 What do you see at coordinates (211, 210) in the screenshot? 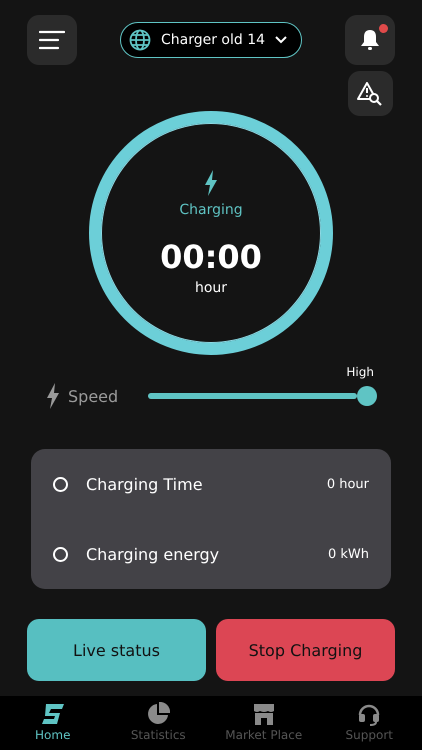
I see `status-label: Charging` at bounding box center [211, 210].